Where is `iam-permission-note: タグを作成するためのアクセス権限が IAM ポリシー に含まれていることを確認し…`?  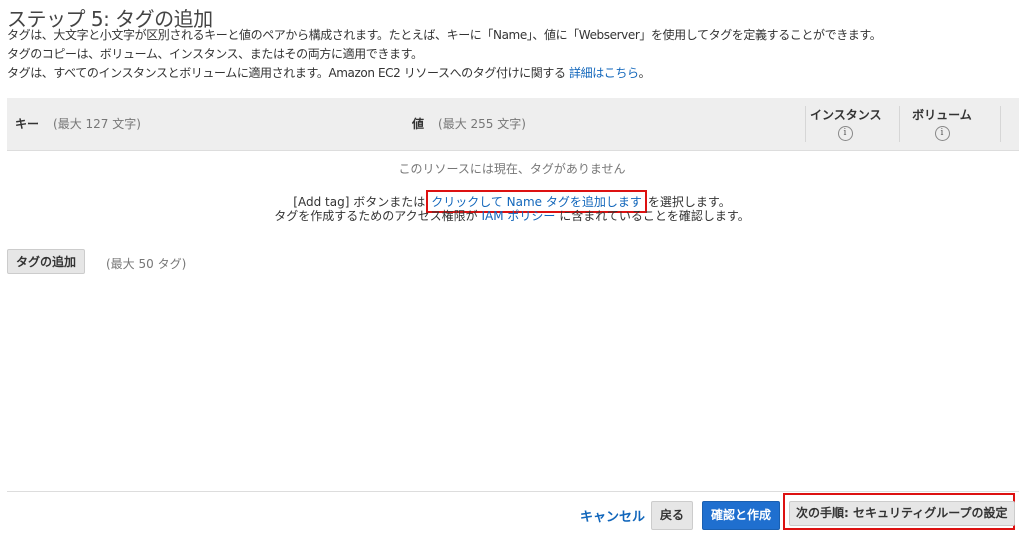
iam-permission-note: タグを作成するためのアクセス権限が IAM ポリシー に含まれていることを確認し… is located at coordinates (512, 215).